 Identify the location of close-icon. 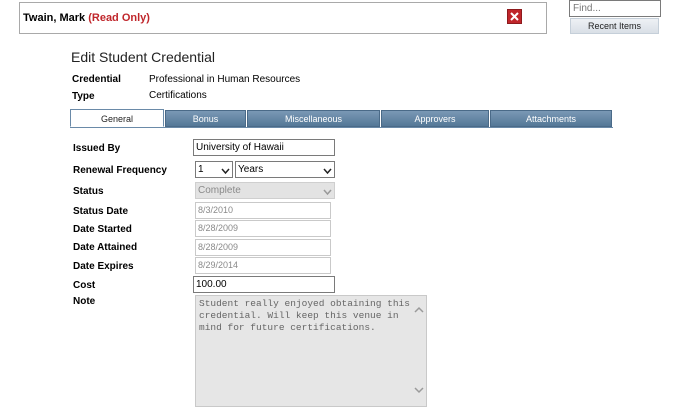
(514, 16).